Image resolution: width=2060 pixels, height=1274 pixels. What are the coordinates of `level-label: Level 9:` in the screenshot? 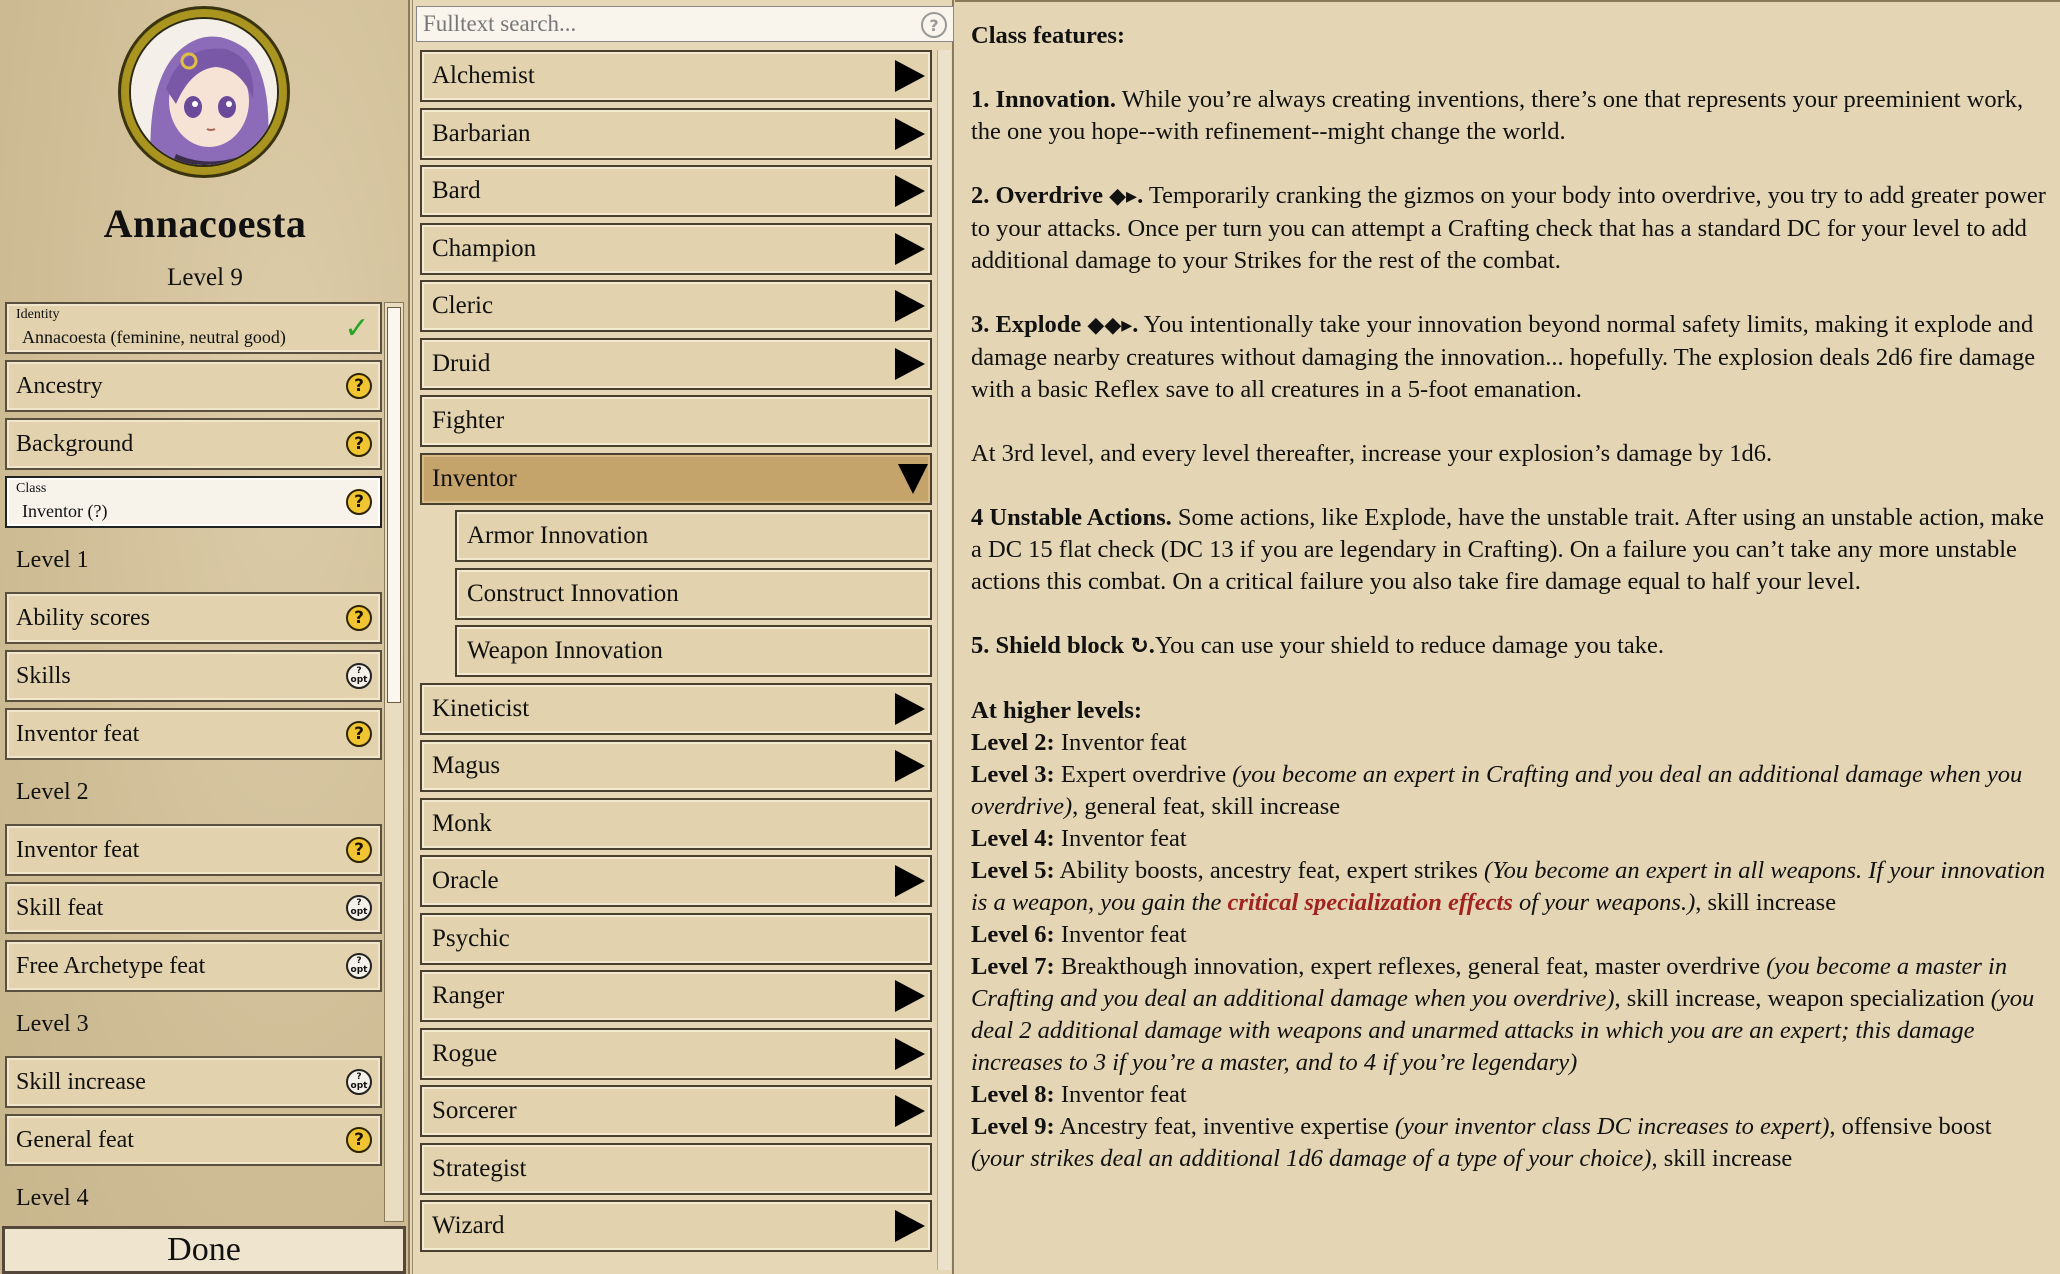 It's located at (1013, 1126).